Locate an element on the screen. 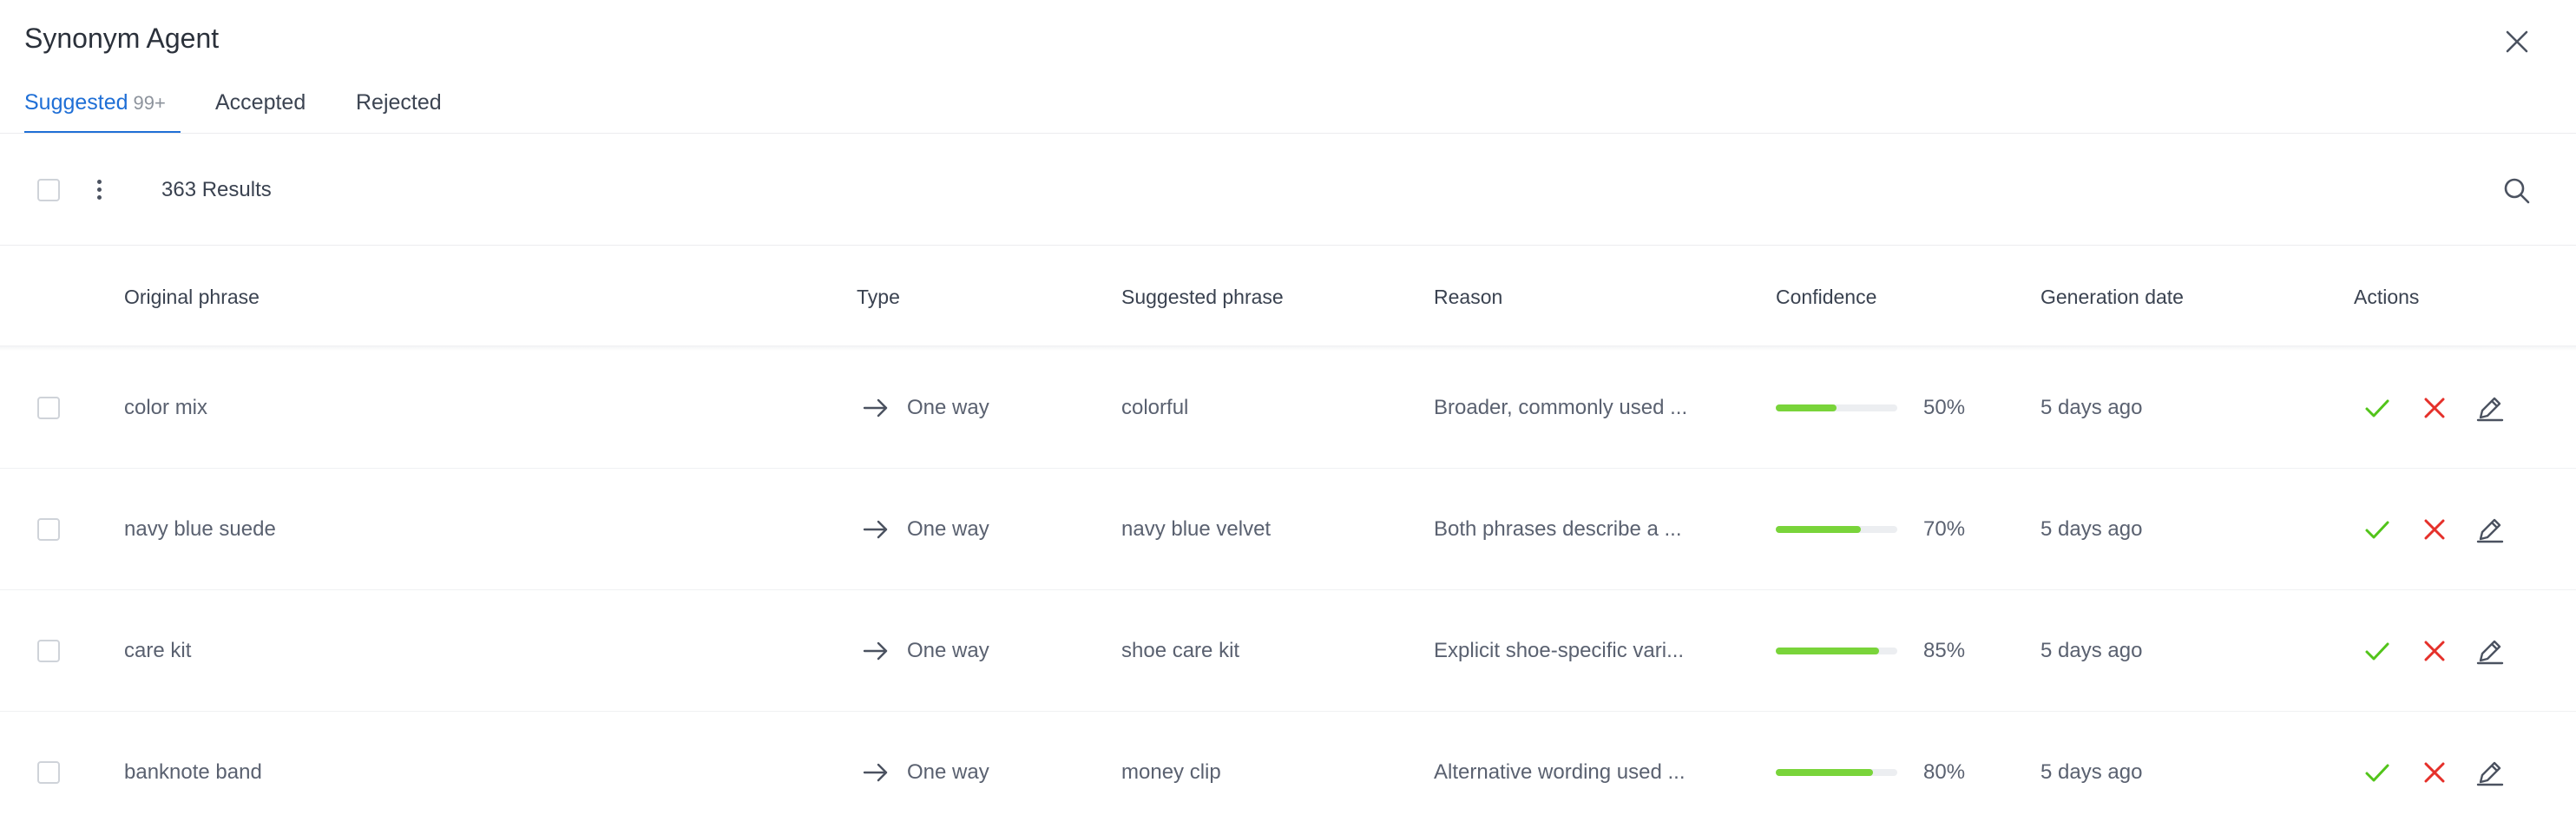  suggested-phrase: money clip is located at coordinates (1171, 772).